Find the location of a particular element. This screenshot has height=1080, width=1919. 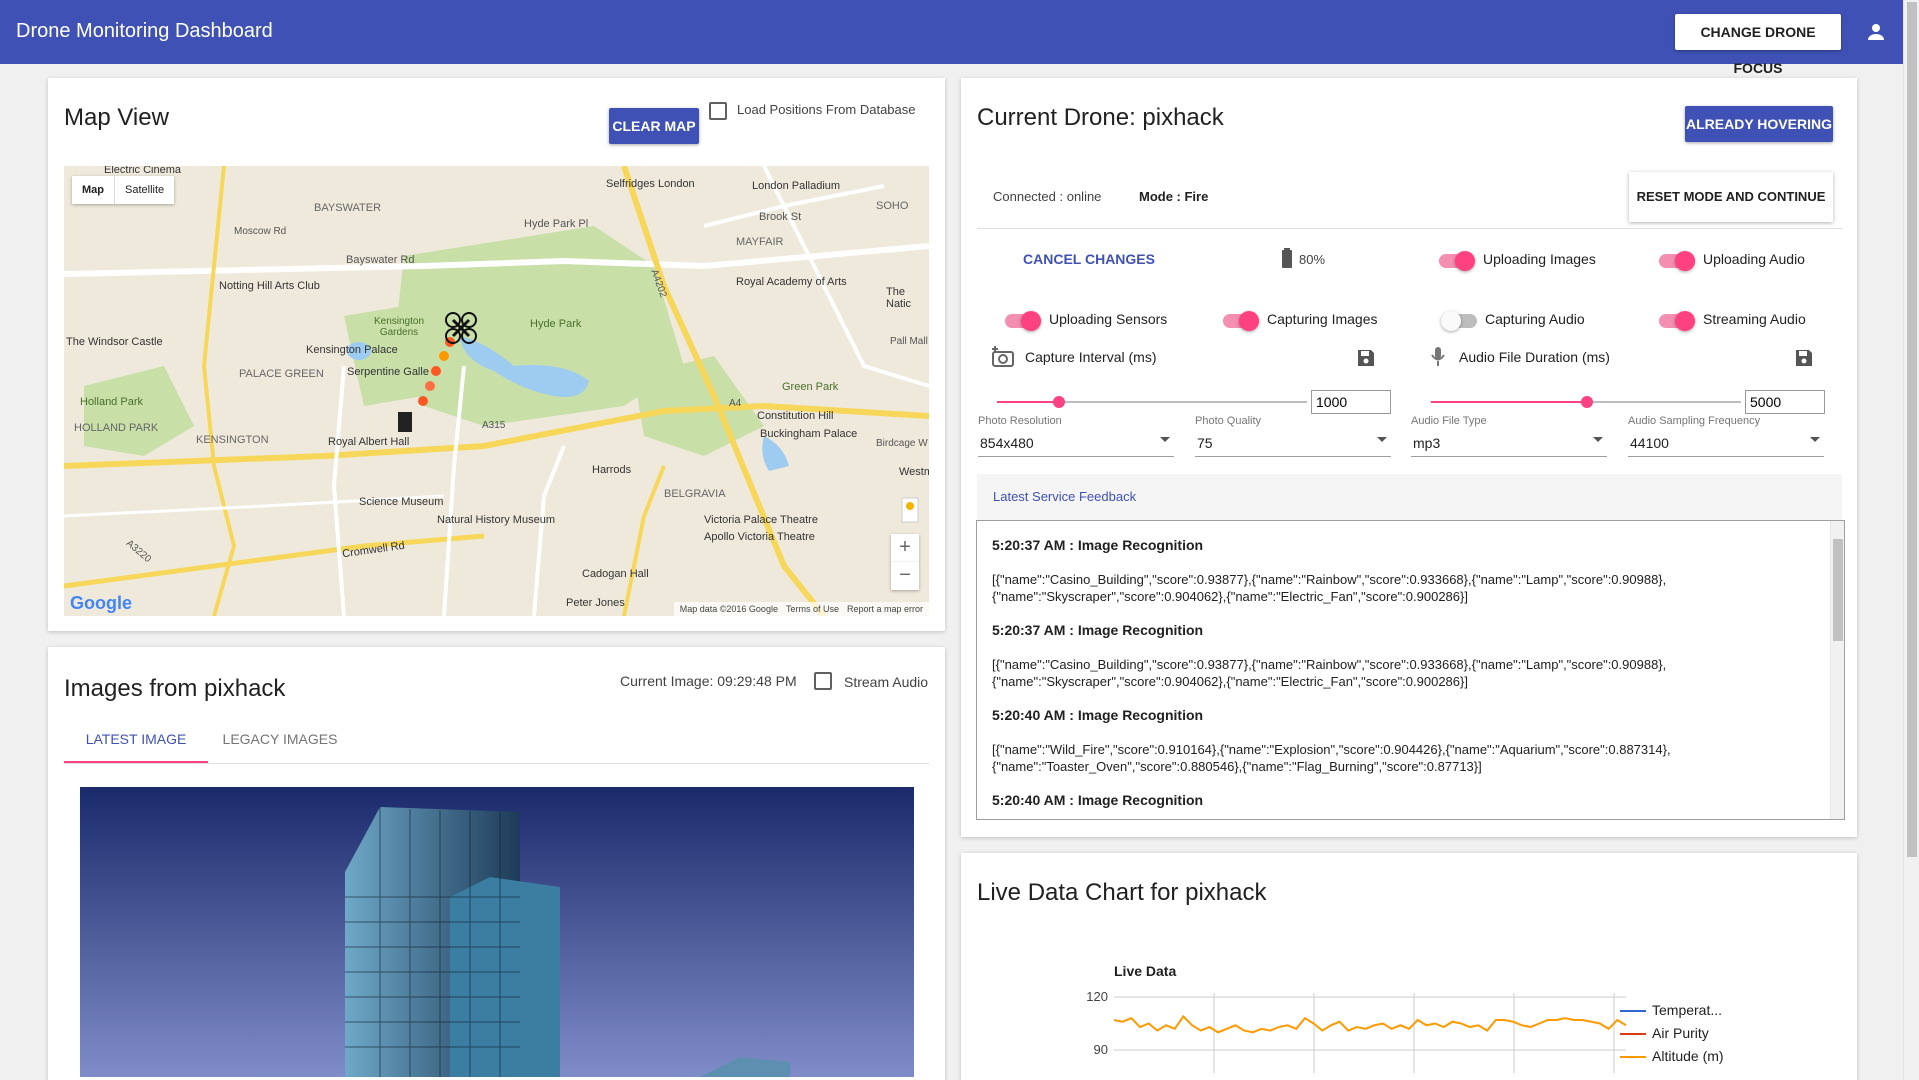

toggle-uploading-sensors is located at coordinates (1023, 321).